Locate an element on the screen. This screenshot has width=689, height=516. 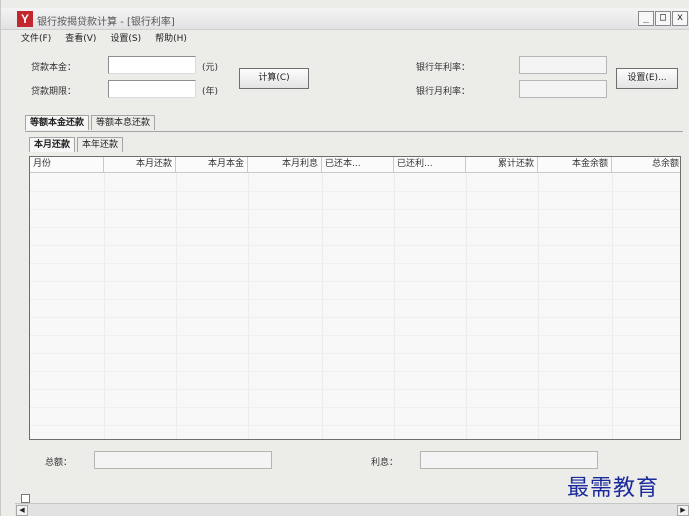
term-label: 贷款期限： is located at coordinates (54, 92).